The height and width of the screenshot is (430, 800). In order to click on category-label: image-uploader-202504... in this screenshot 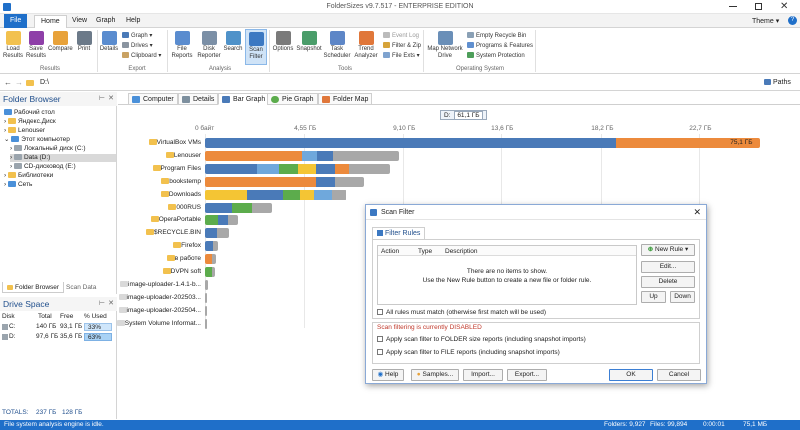, I will do `click(150, 310)`.